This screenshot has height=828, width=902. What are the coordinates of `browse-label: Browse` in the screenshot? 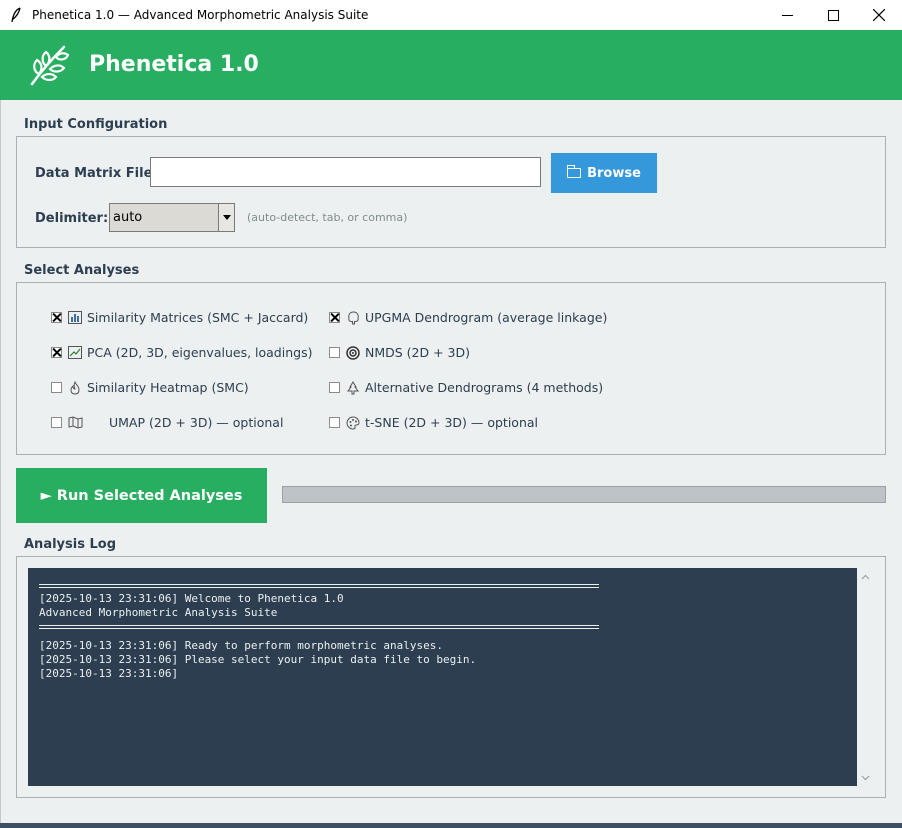 It's located at (614, 173).